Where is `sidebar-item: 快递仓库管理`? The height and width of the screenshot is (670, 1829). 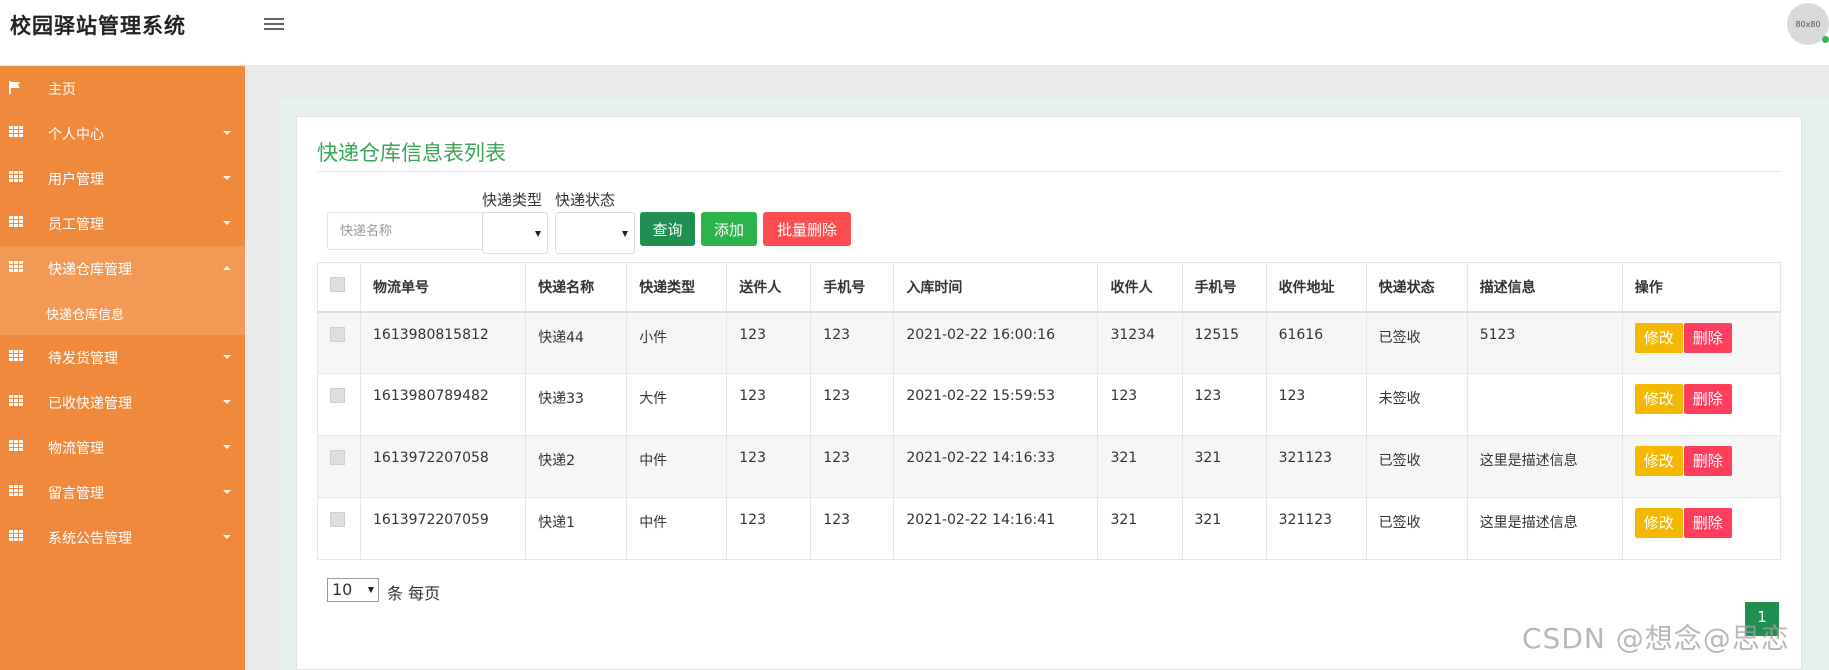
sidebar-item: 快递仓库管理 is located at coordinates (122, 268).